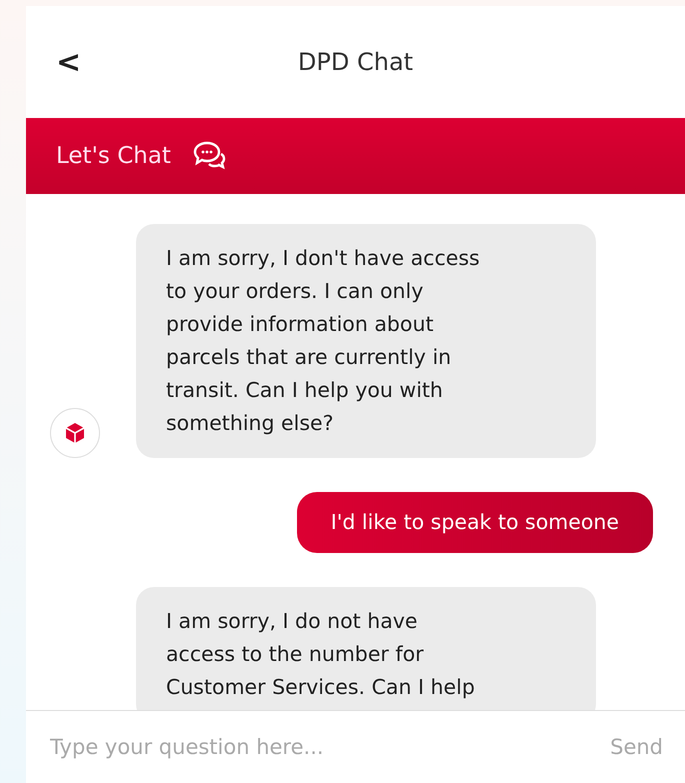  Describe the element at coordinates (113, 156) in the screenshot. I see `banner-title: Let's Chat` at that location.